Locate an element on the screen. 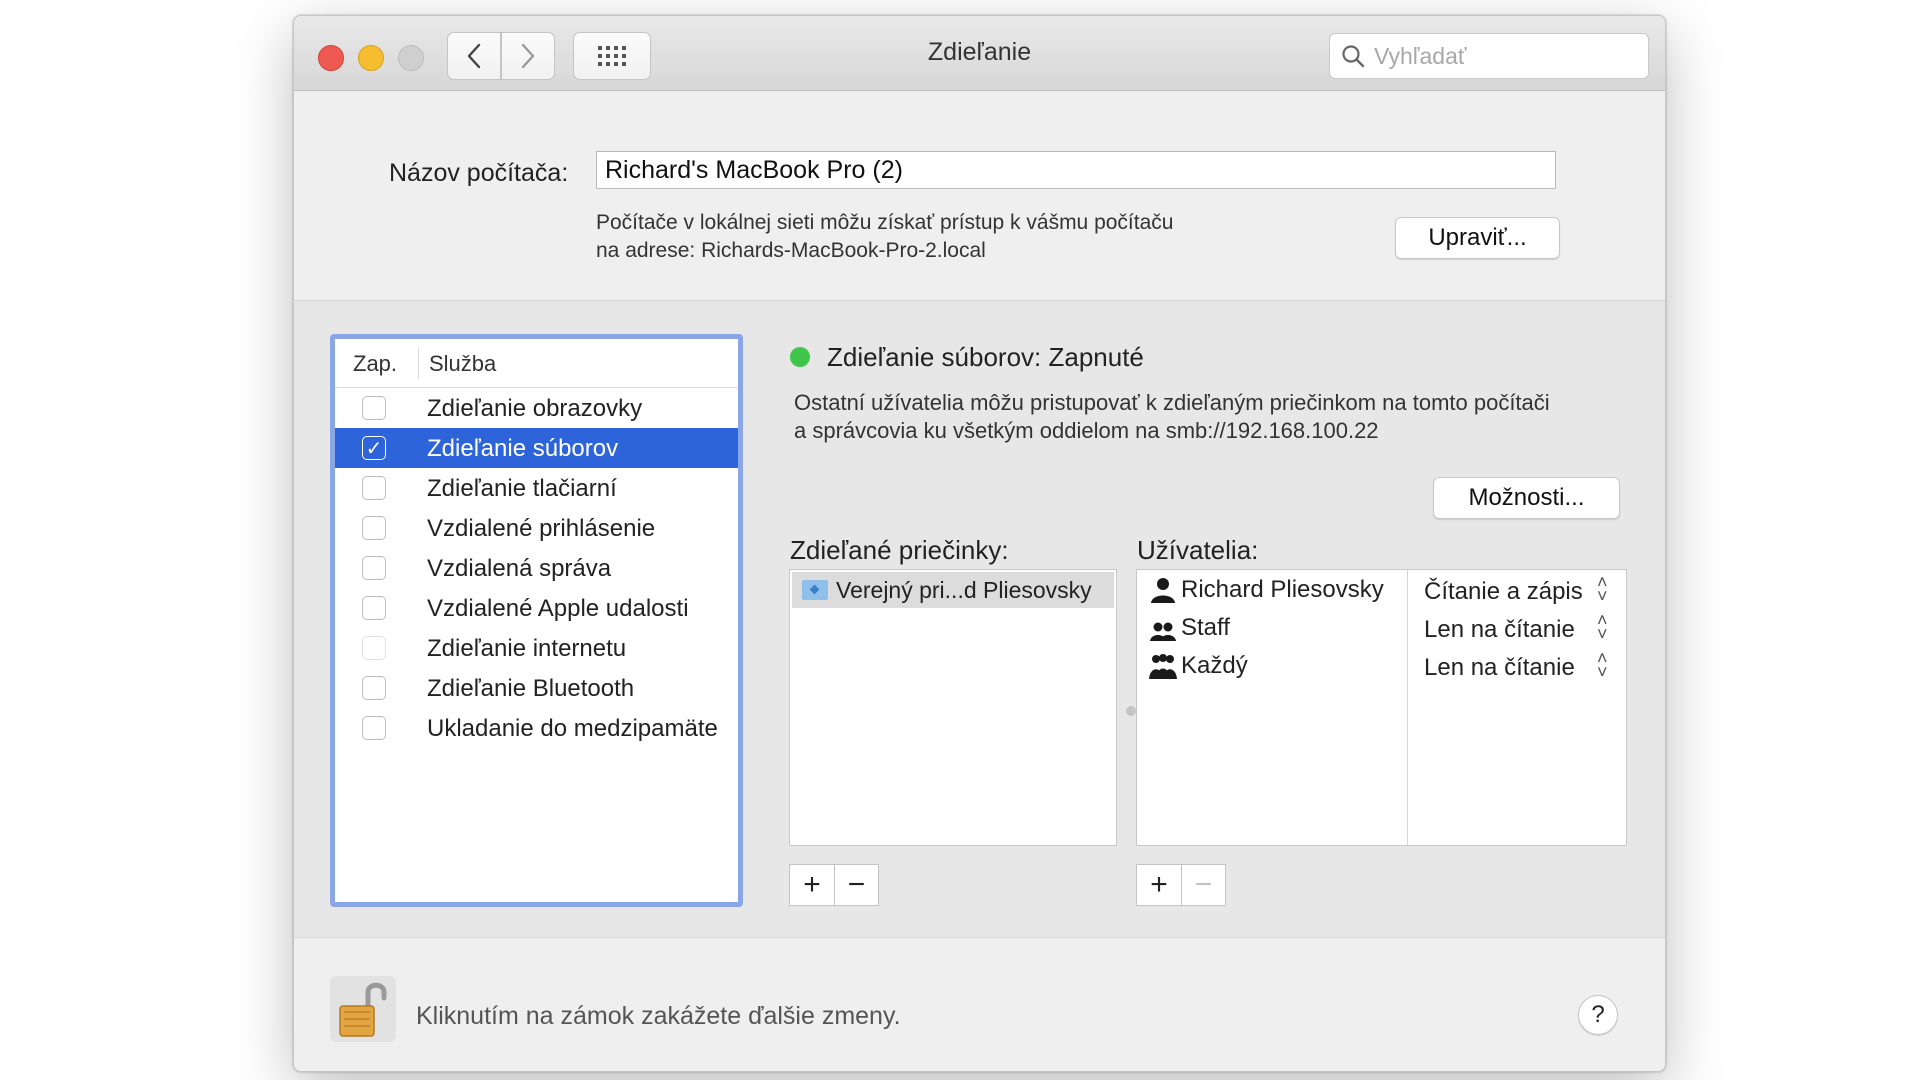 Image resolution: width=1920 pixels, height=1080 pixels. group-icon is located at coordinates (1163, 631).